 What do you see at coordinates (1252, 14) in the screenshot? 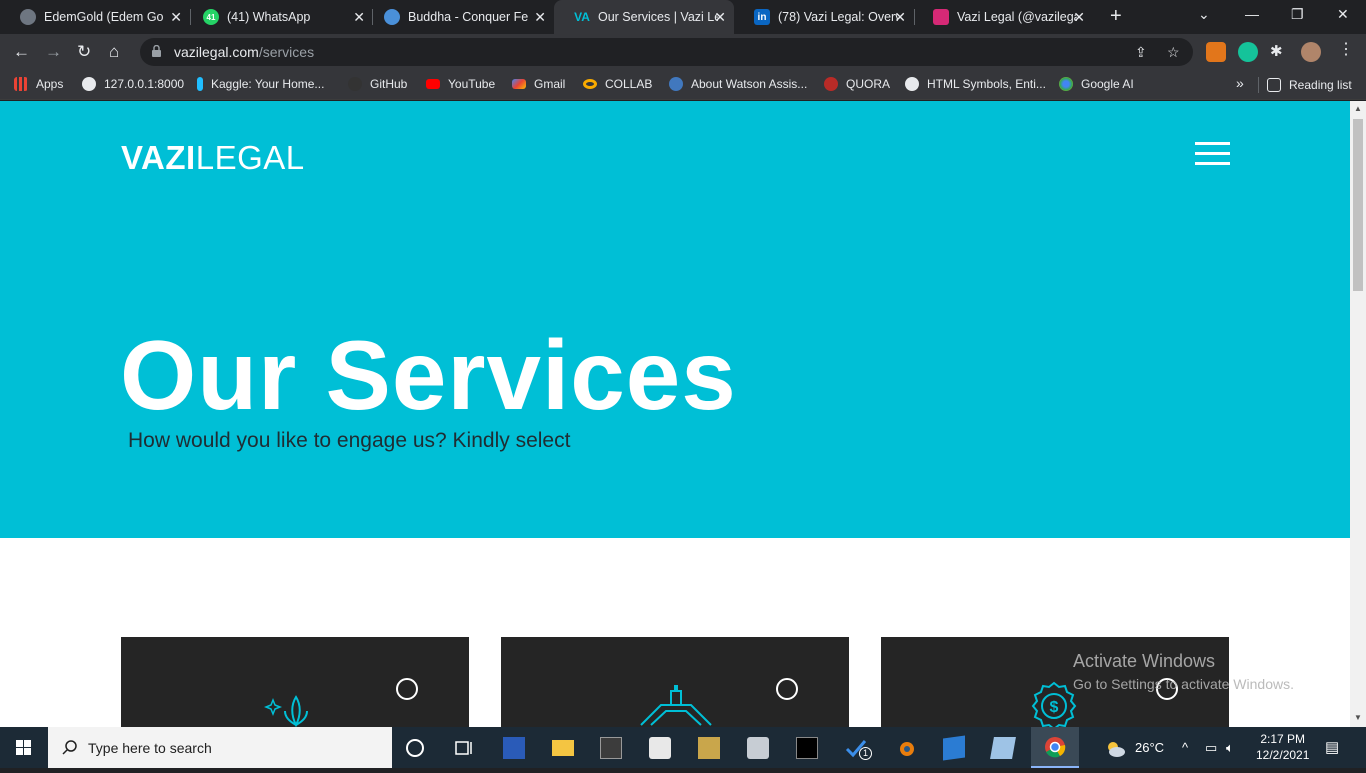
I see `minimize-button: —` at bounding box center [1252, 14].